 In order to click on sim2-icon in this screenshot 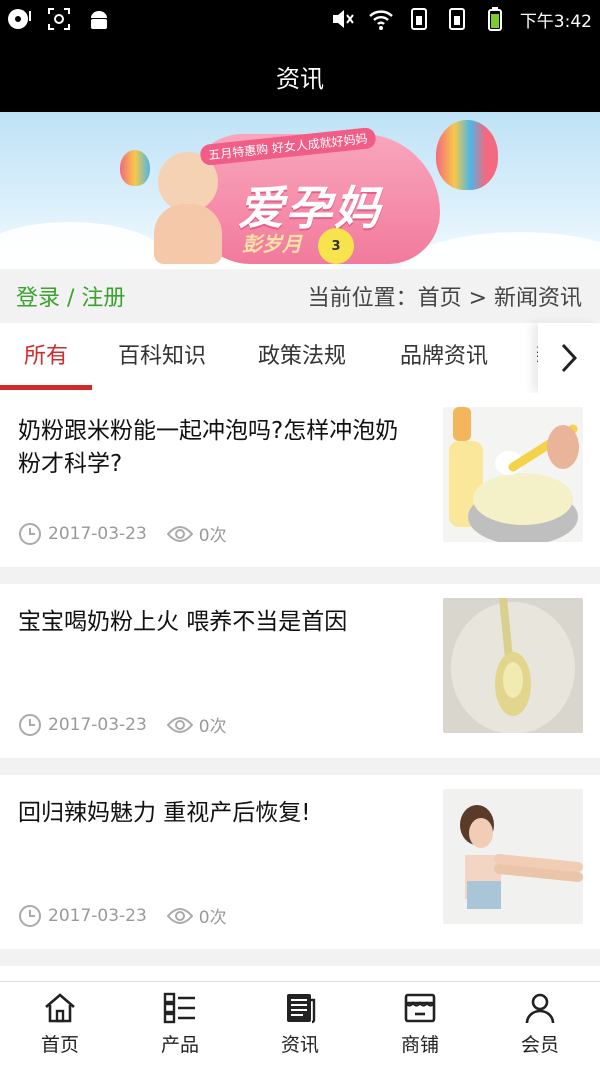, I will do `click(456, 19)`.